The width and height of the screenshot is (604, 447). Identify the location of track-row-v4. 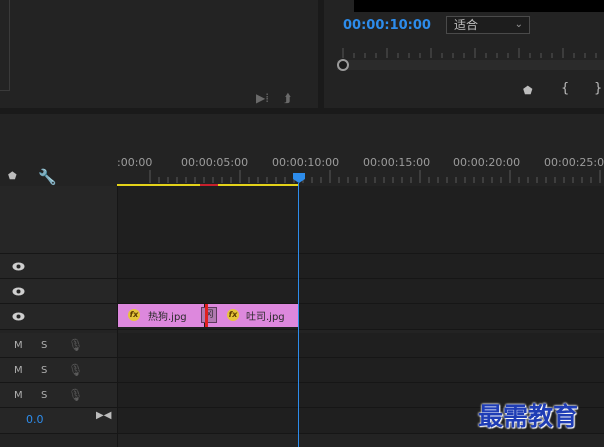
(361, 220).